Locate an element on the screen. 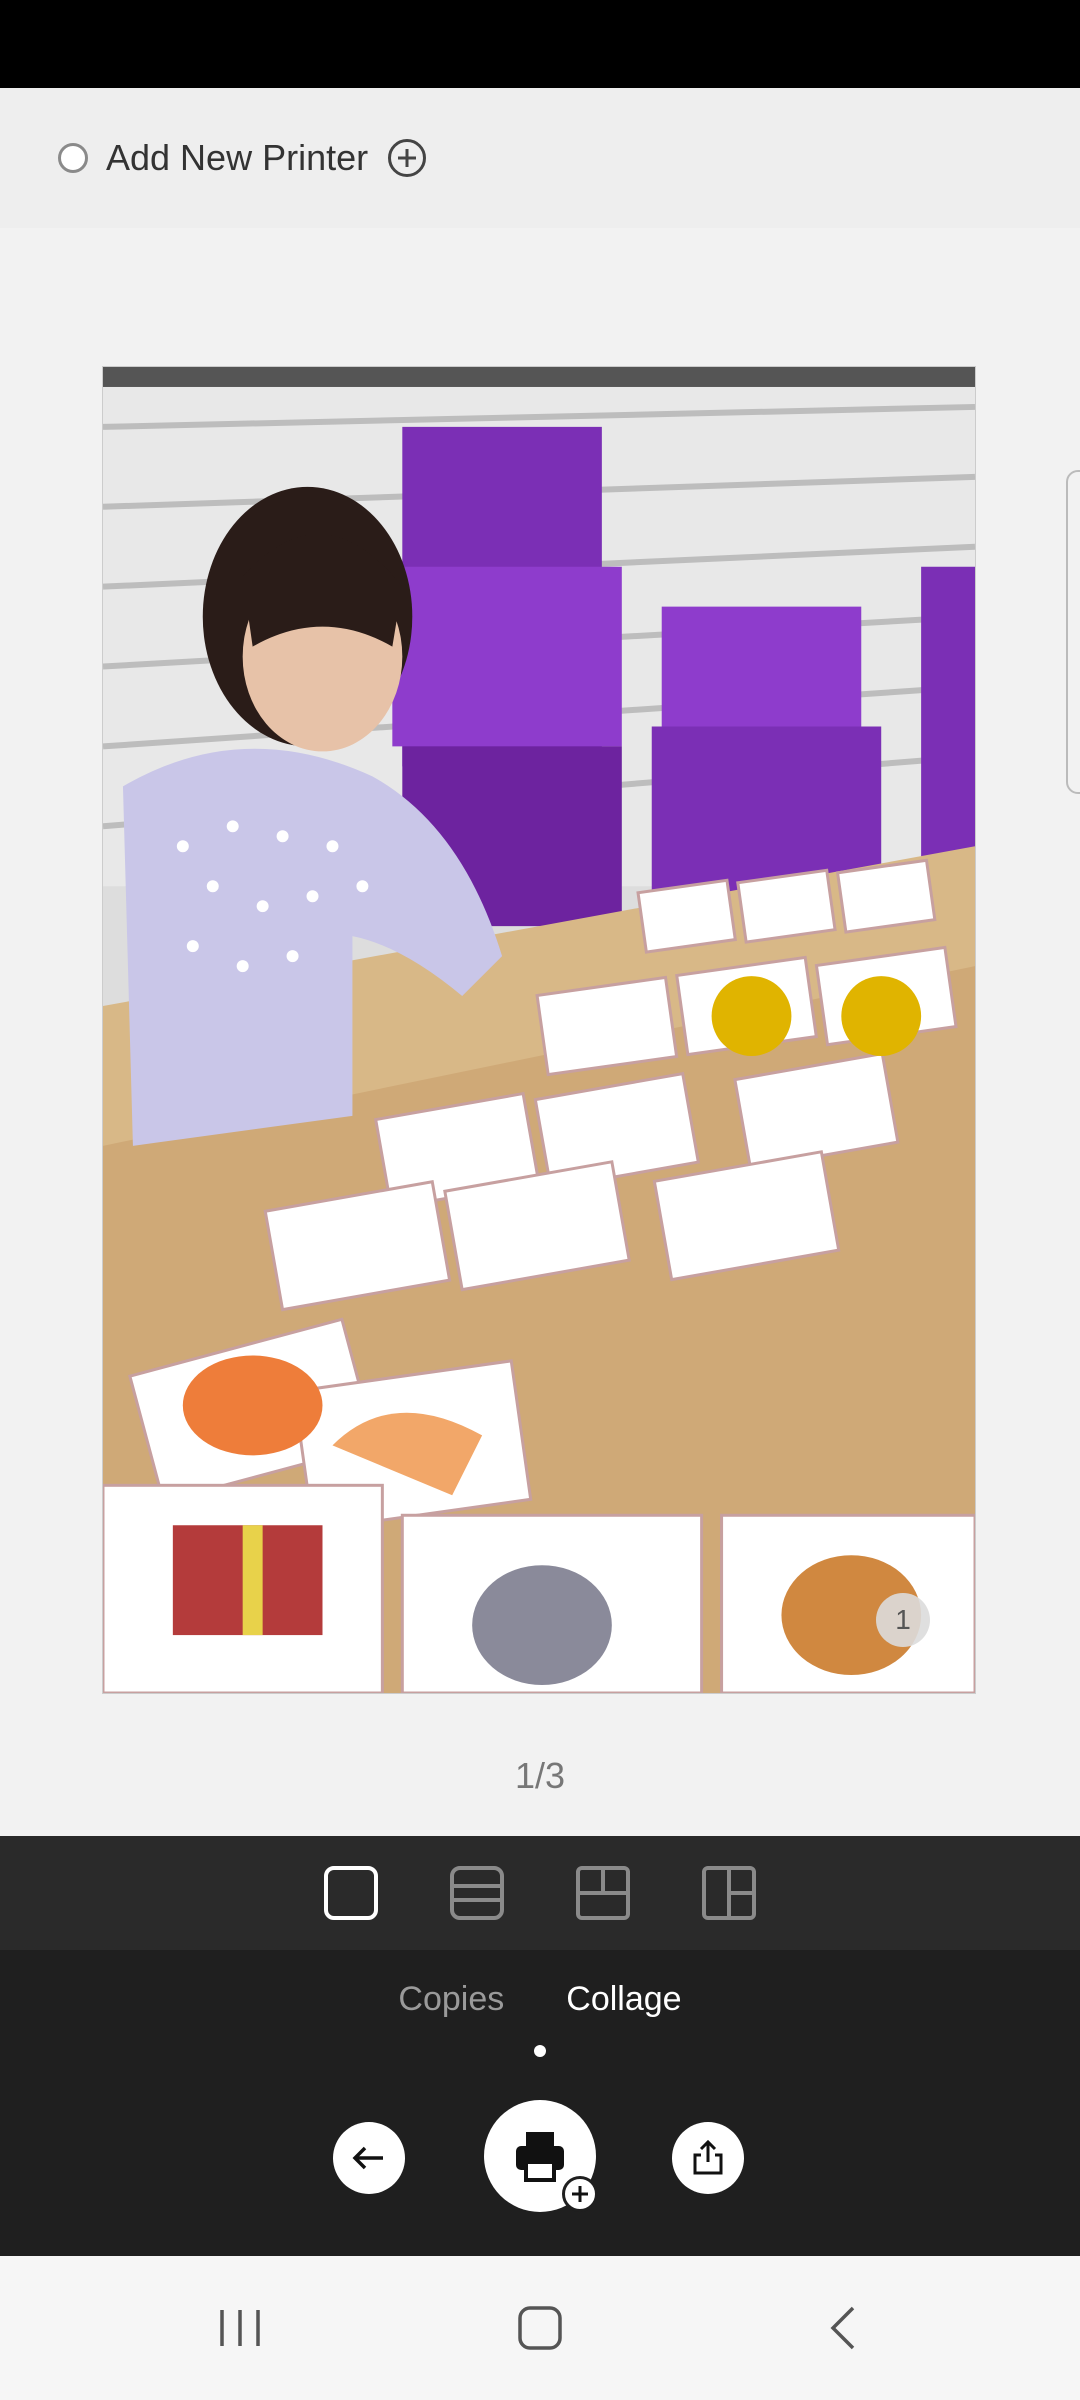  mode-tabs: Copies Collage is located at coordinates (540, 1999).